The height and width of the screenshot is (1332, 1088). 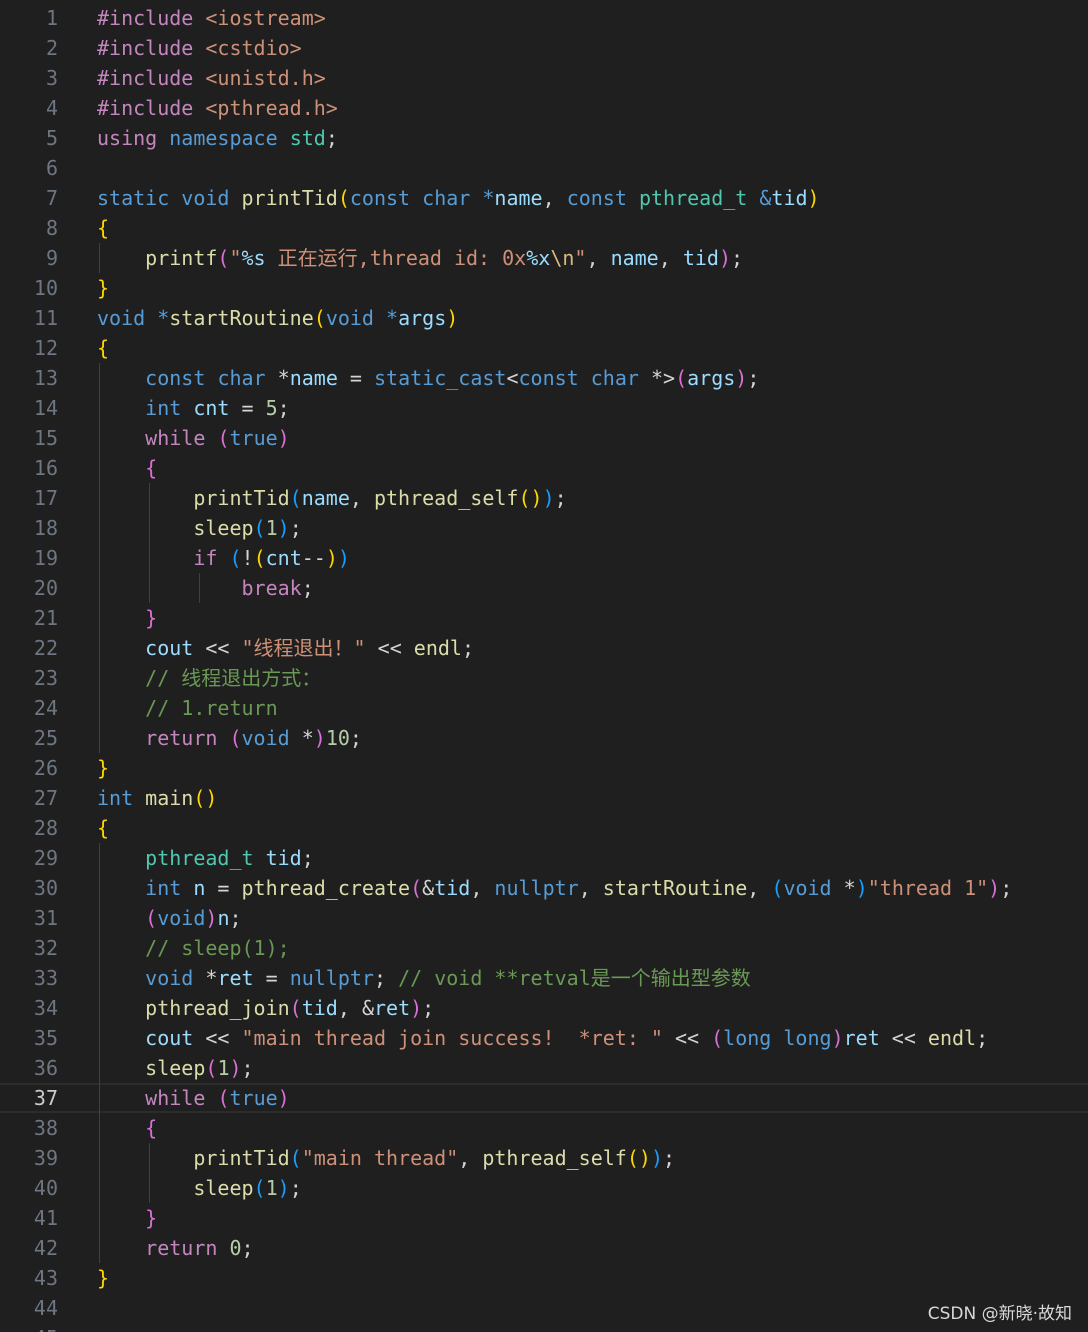 What do you see at coordinates (544, 948) in the screenshot?
I see `code-line: 32 // sleep(1);` at bounding box center [544, 948].